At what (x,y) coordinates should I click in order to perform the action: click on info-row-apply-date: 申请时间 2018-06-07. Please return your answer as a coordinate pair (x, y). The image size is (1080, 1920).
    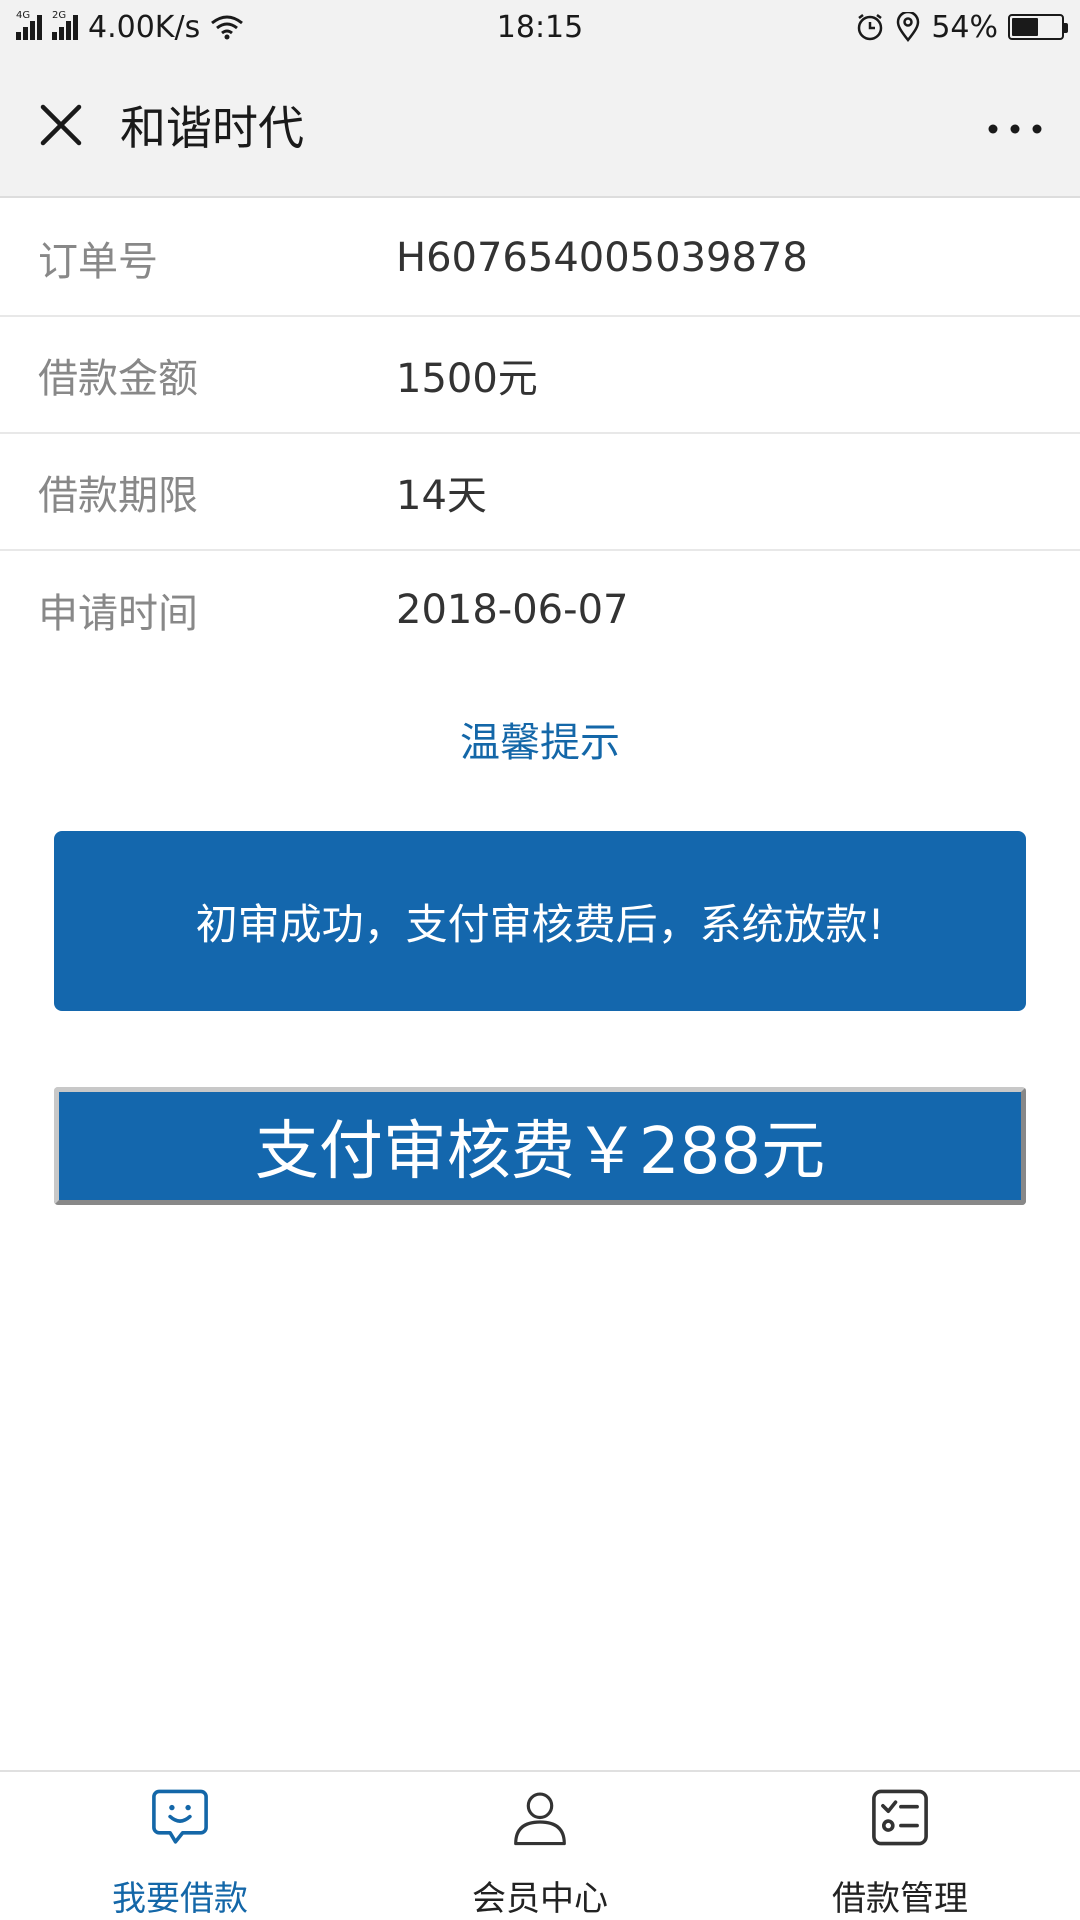
    Looking at the image, I should click on (540, 609).